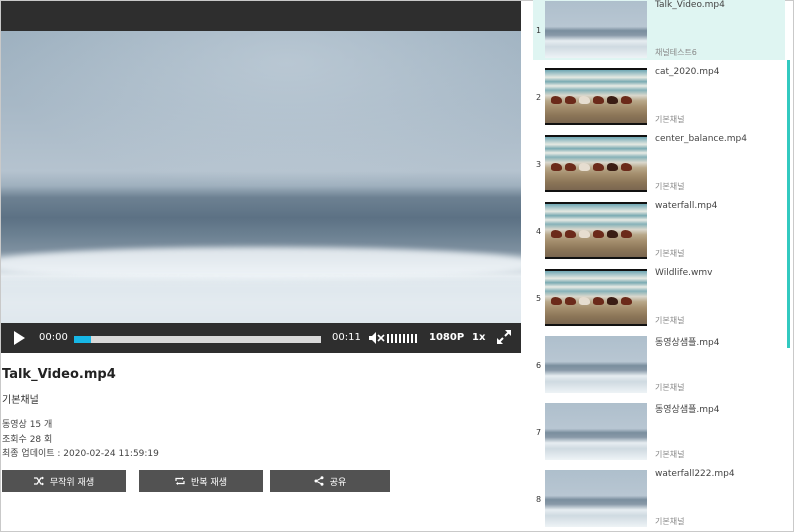 The height and width of the screenshot is (532, 794). I want to click on share-button: 공유, so click(330, 481).